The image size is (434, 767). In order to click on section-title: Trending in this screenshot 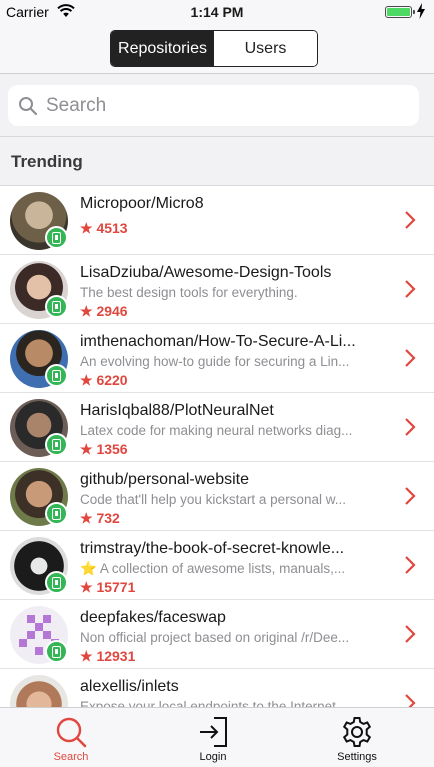, I will do `click(47, 161)`.